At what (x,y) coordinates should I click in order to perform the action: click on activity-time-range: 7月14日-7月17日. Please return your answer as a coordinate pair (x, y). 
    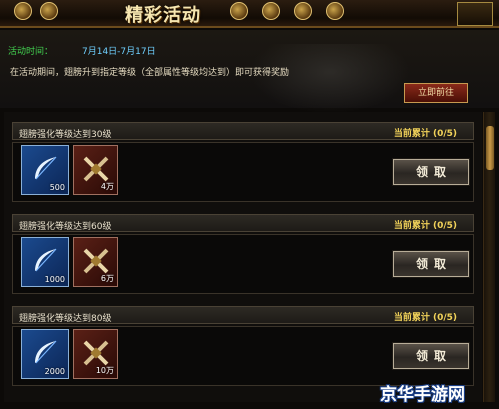
    Looking at the image, I should click on (119, 52).